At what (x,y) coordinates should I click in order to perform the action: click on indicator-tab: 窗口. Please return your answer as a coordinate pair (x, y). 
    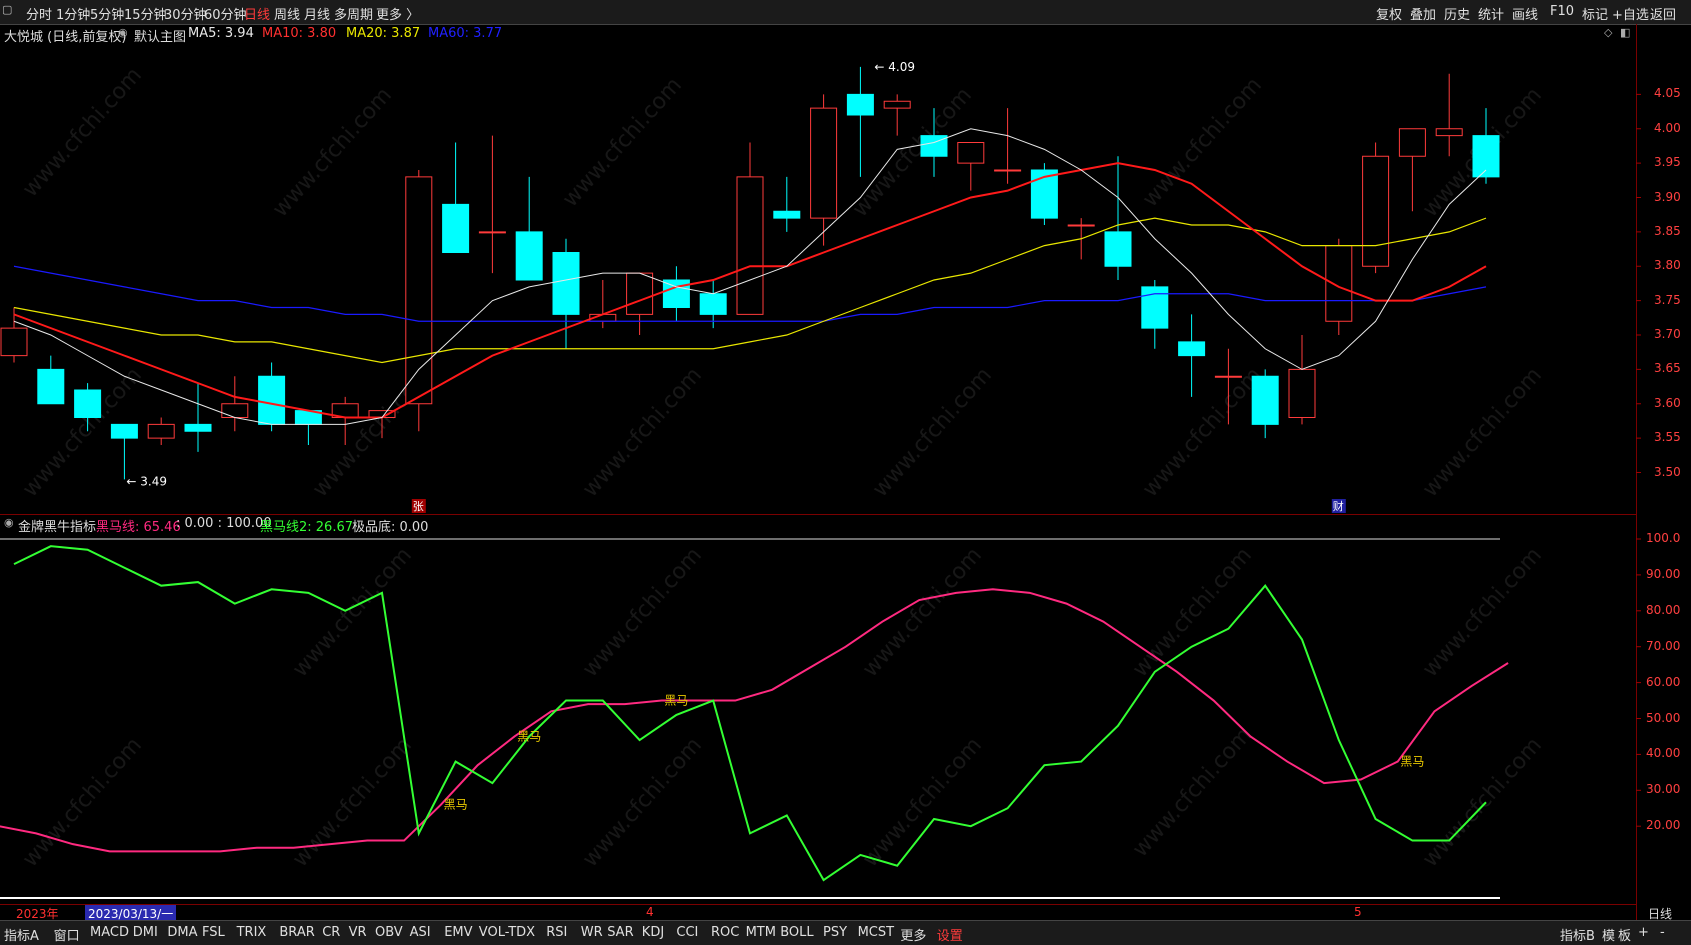
    Looking at the image, I should click on (67, 934).